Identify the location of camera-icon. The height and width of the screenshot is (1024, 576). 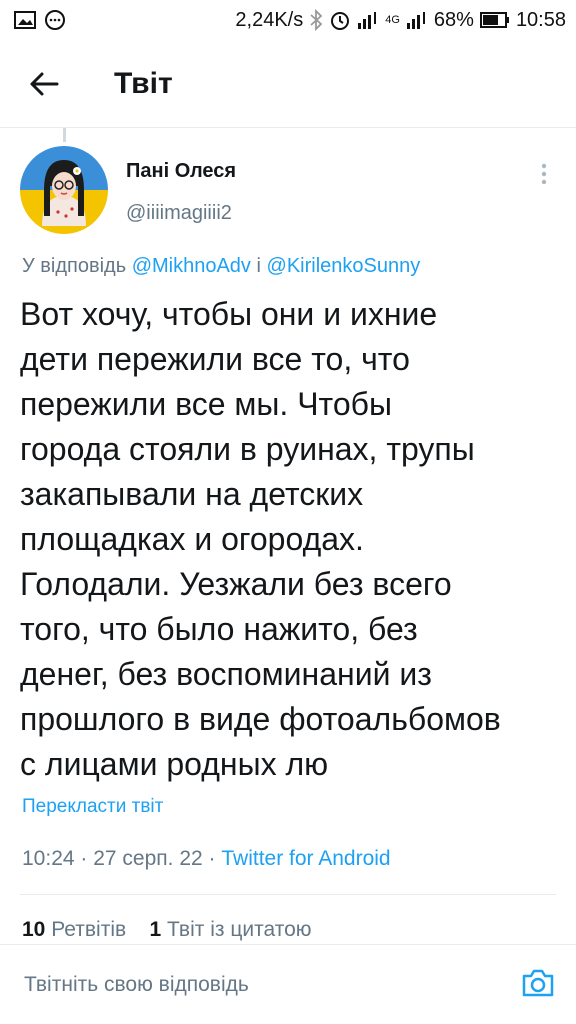
(538, 983).